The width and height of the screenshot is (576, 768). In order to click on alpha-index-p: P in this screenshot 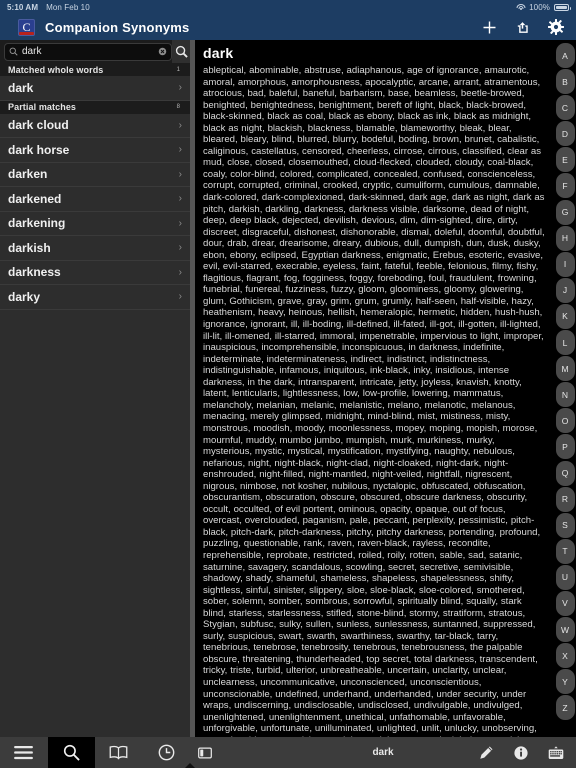, I will do `click(565, 447)`.